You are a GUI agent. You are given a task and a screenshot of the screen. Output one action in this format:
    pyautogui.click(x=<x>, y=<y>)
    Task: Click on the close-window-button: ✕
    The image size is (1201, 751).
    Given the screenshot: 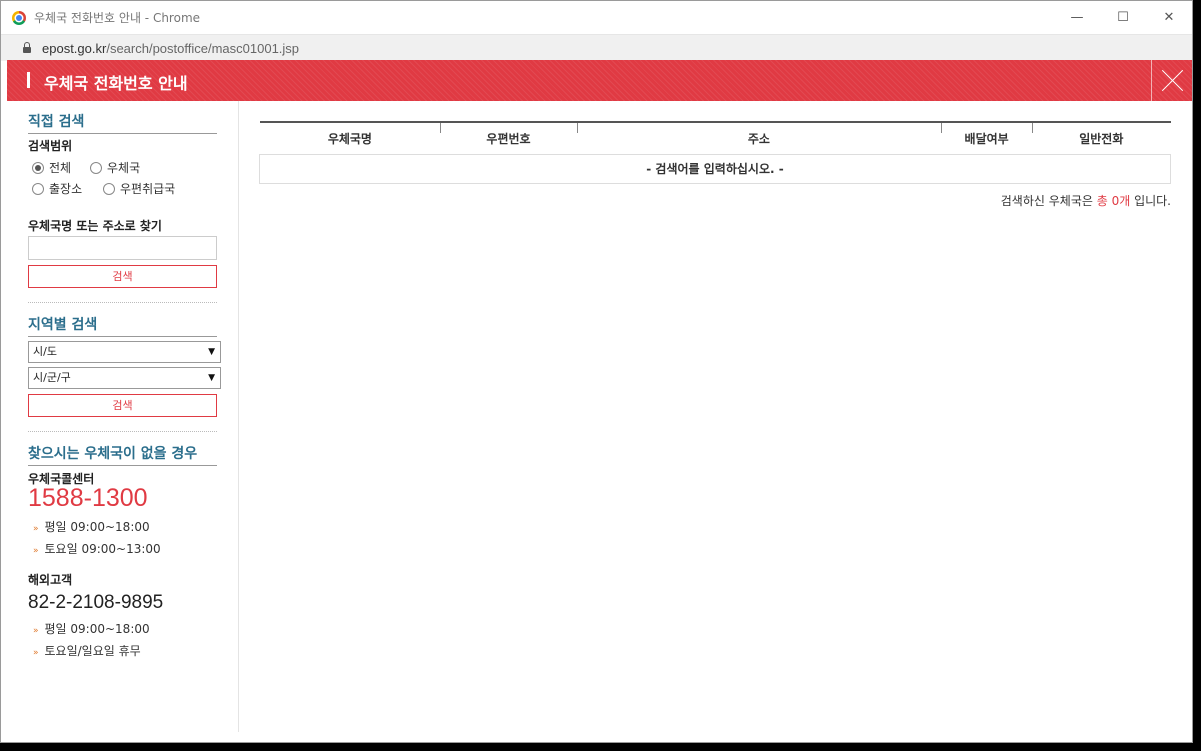 What is the action you would take?
    pyautogui.click(x=1169, y=17)
    